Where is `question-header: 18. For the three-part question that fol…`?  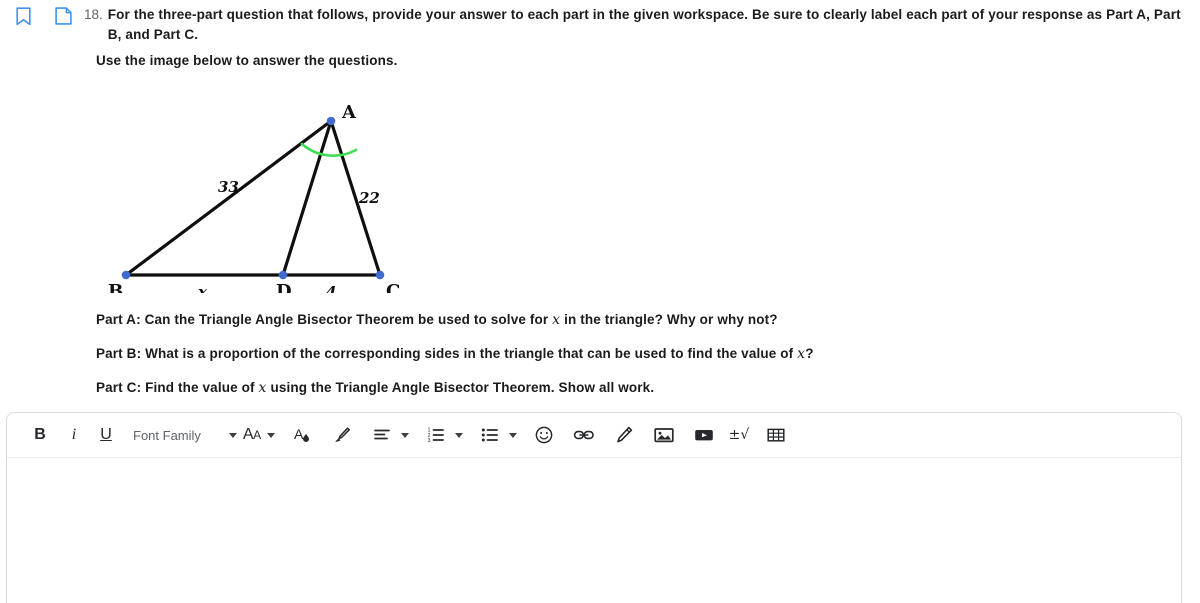 question-header: 18. For the three-part question that fol… is located at coordinates (600, 22).